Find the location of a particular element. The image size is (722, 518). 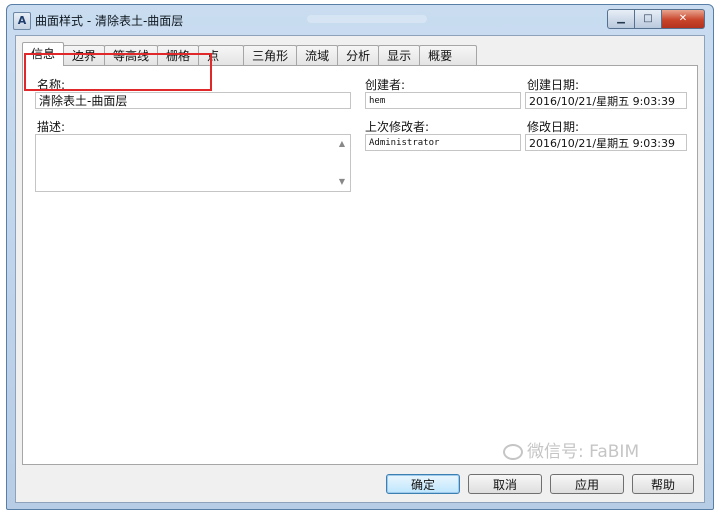

created-date-label: 创建日期: is located at coordinates (553, 85).